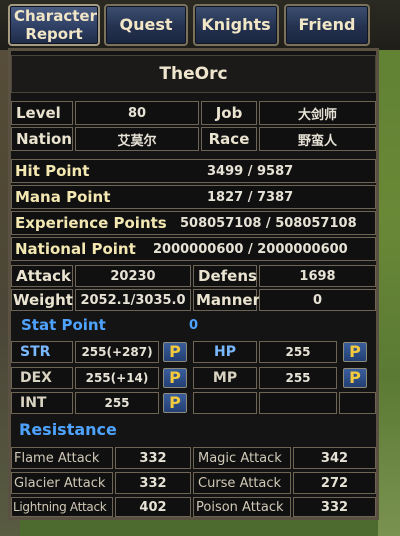 The height and width of the screenshot is (536, 400). I want to click on int-value-cell: 255, so click(117, 403).